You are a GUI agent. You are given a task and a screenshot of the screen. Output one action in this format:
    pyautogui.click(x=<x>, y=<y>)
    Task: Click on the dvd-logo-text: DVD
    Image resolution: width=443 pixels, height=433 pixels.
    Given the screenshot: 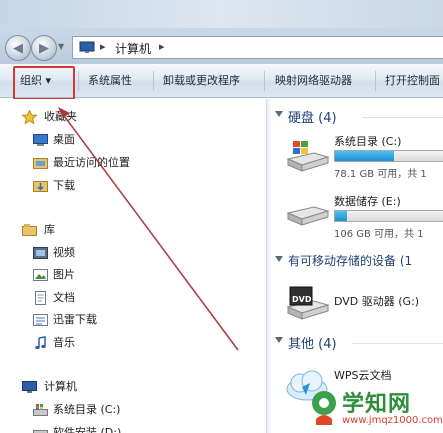 What is the action you would take?
    pyautogui.click(x=302, y=299)
    